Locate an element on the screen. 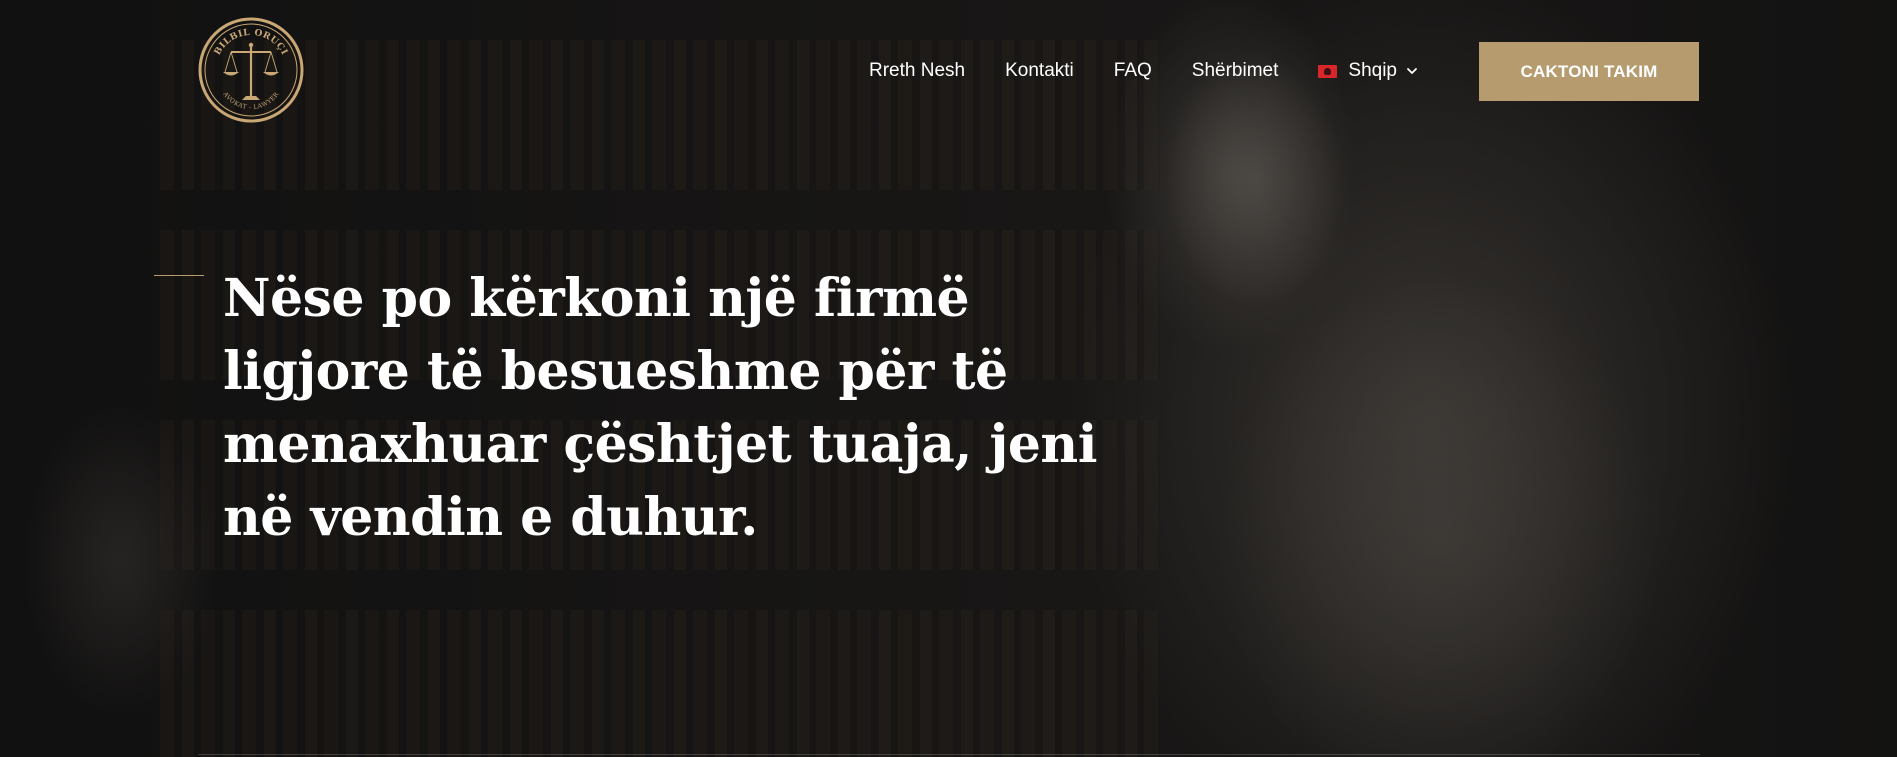 Image resolution: width=1897 pixels, height=757 pixels. nav-item-rreth-nesh: Rreth Nesh is located at coordinates (917, 71).